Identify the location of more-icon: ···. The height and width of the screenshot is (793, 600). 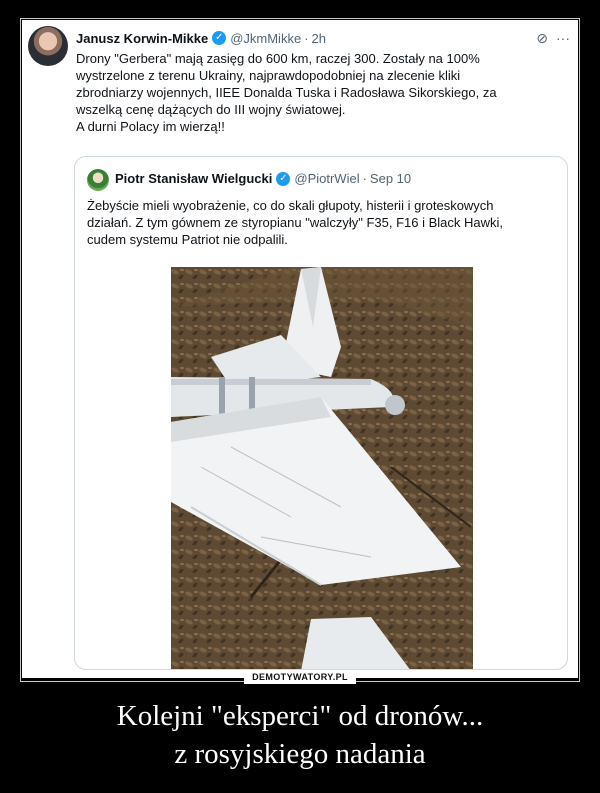
(563, 38).